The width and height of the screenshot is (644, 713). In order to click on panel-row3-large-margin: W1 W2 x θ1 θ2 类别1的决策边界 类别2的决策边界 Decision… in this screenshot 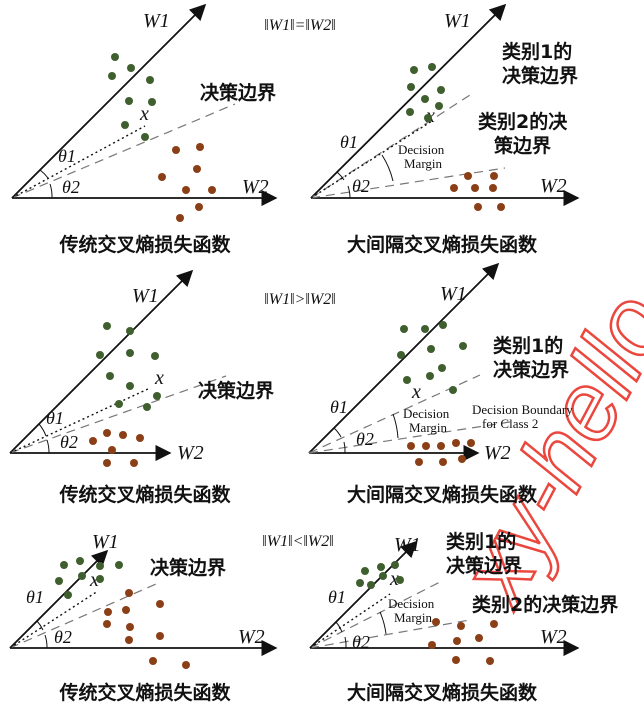, I will do `click(463, 617)`.